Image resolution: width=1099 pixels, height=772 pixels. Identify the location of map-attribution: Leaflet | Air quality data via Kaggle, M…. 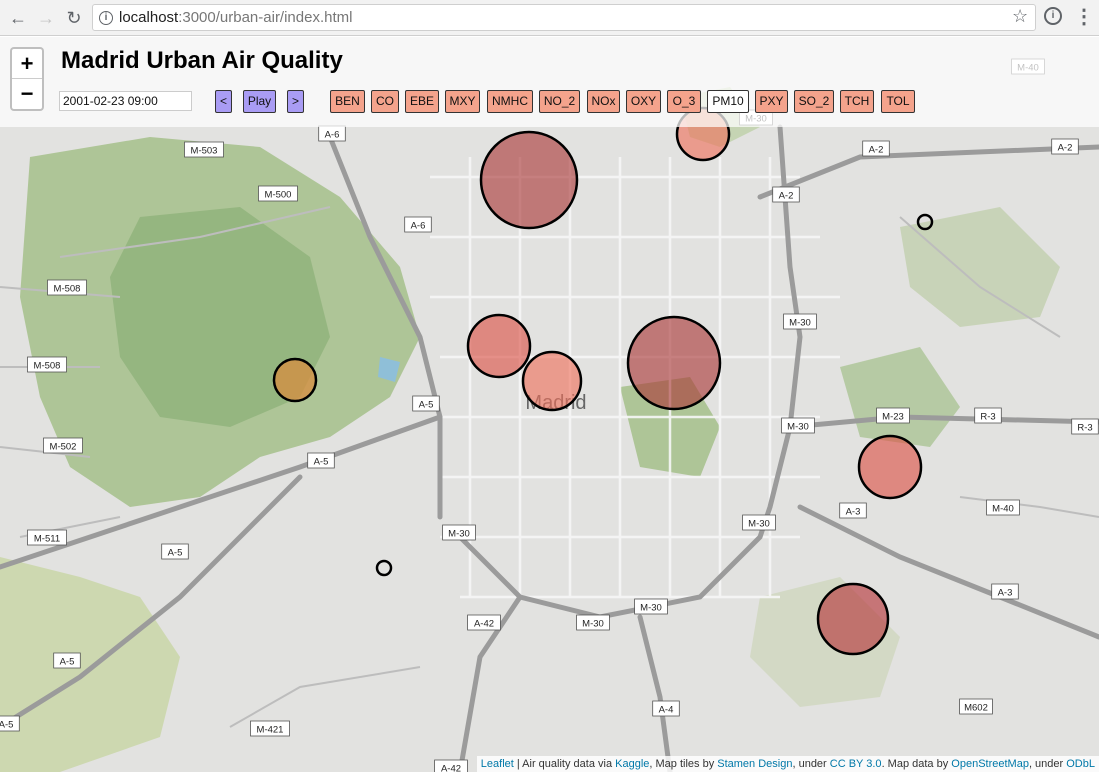
(787, 764).